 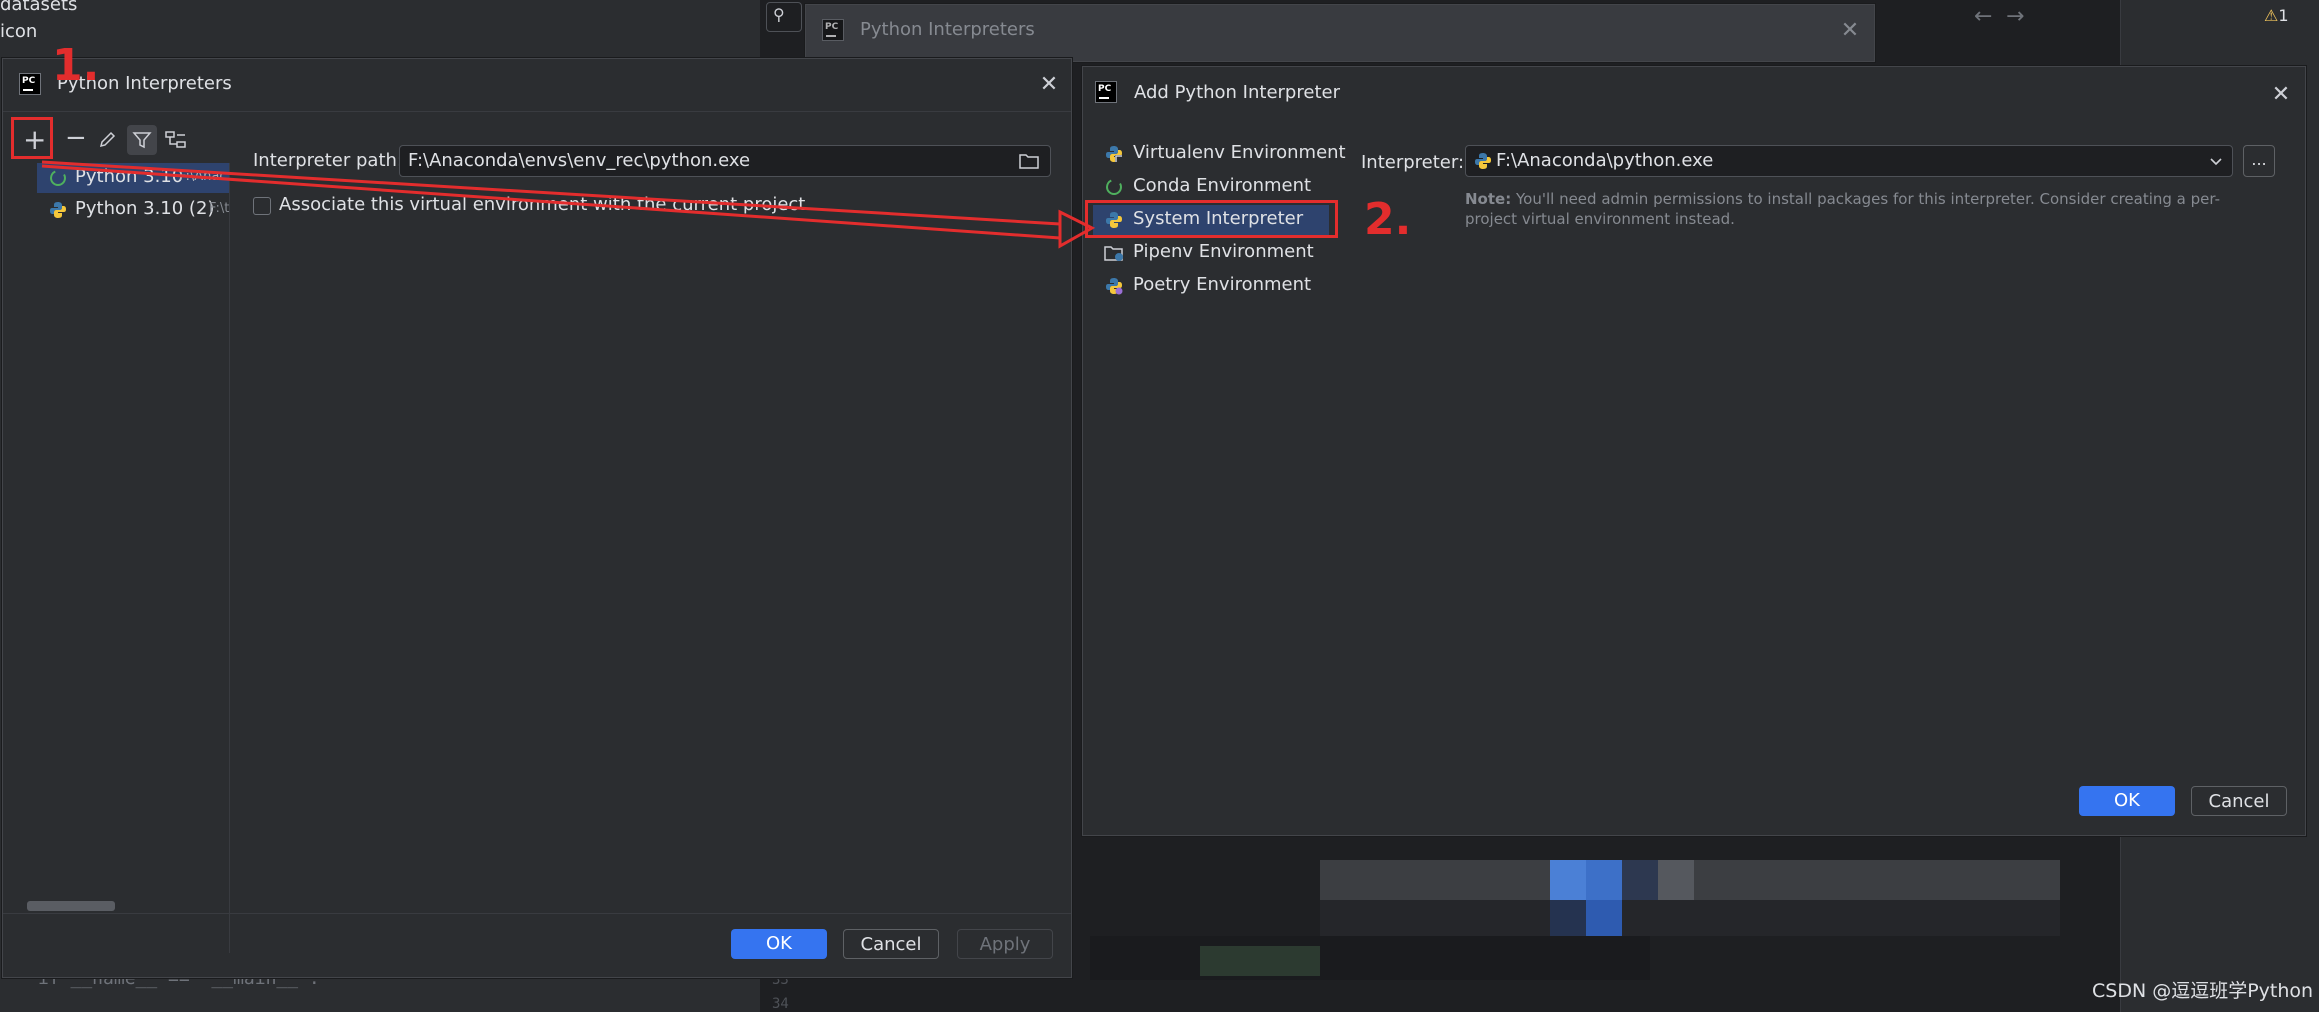 What do you see at coordinates (1849, 161) in the screenshot?
I see `interpreter-dropdown: F:\Anaconda\python.exe` at bounding box center [1849, 161].